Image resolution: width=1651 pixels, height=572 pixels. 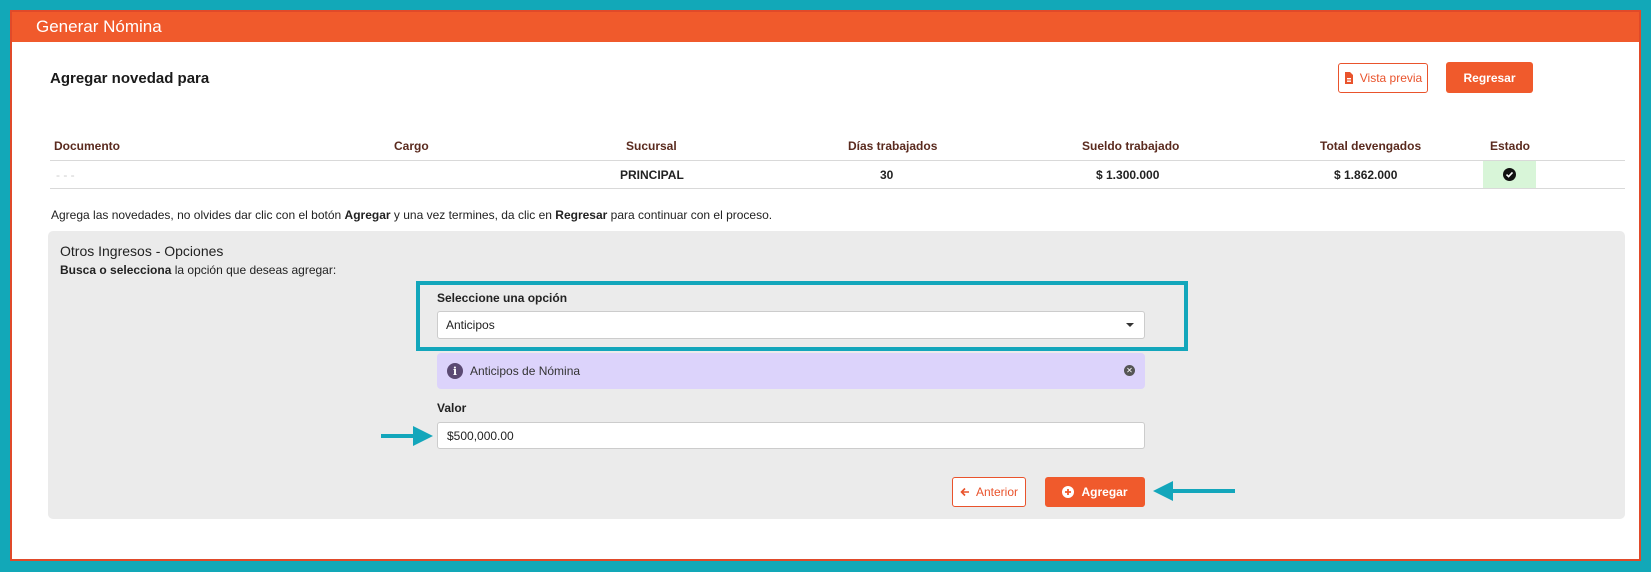 I want to click on panel-title: Otros Ingresos - Opciones, so click(x=142, y=251).